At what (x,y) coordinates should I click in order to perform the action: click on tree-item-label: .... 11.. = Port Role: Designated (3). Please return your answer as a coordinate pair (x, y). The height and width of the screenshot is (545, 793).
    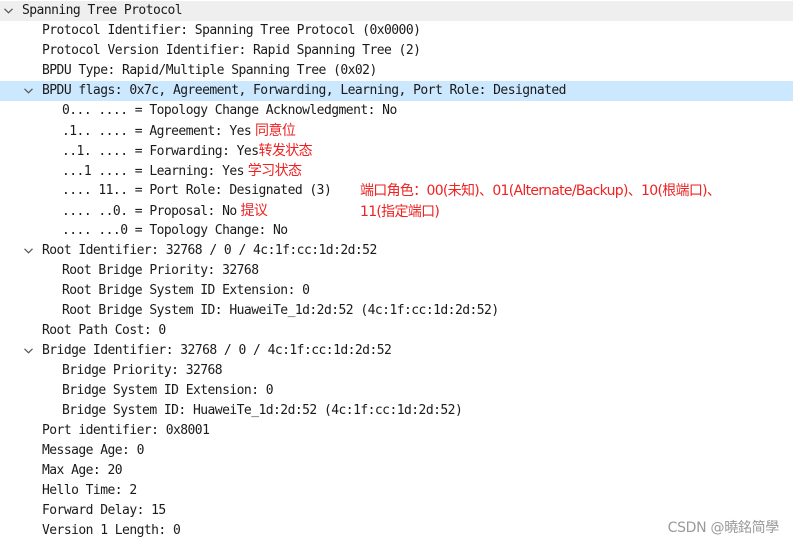
    Looking at the image, I should click on (197, 190).